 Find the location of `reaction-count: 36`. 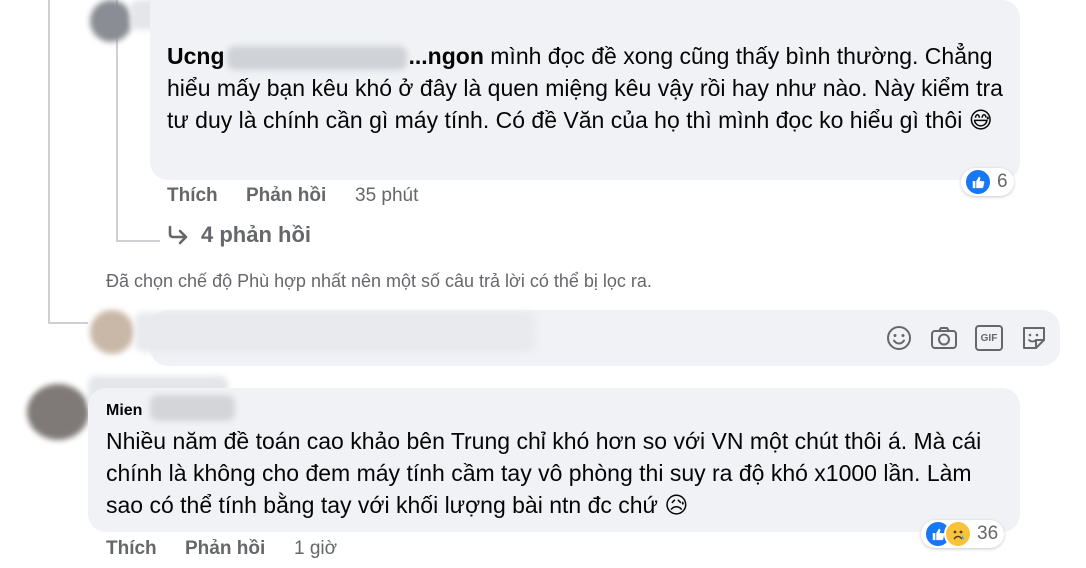

reaction-count: 36 is located at coordinates (988, 533).